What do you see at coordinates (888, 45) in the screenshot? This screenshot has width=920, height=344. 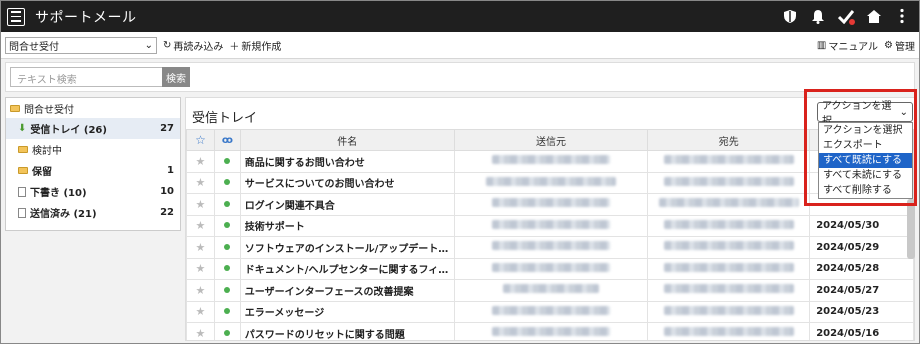 I see `gear-icon: ⚙` at bounding box center [888, 45].